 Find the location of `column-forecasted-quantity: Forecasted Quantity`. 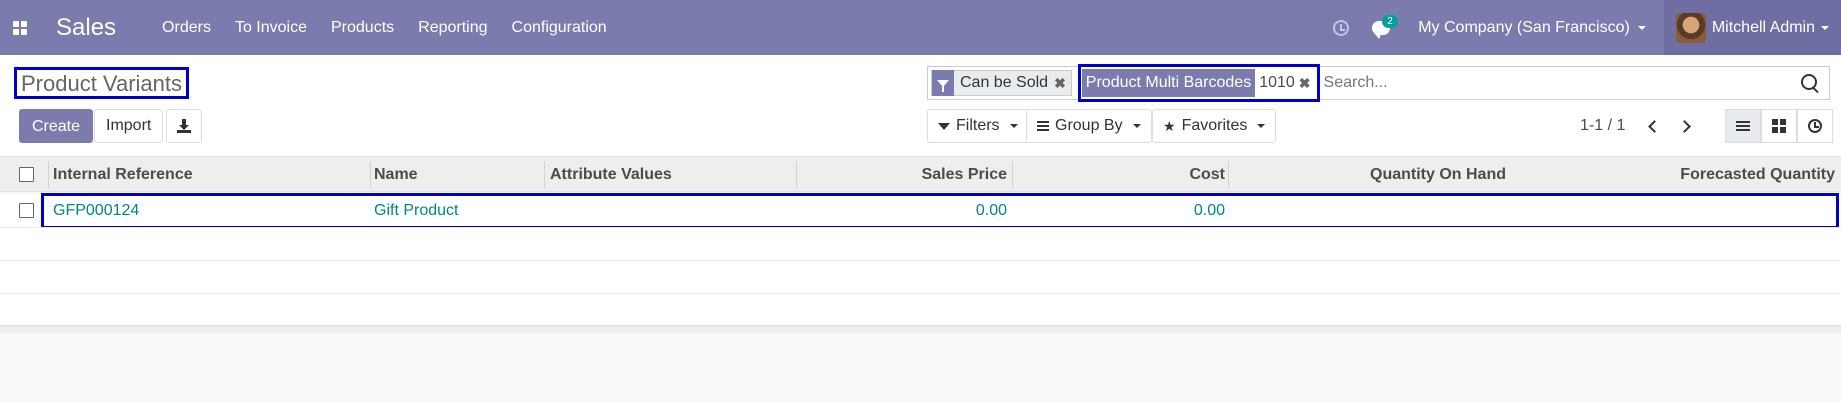

column-forecasted-quantity: Forecasted Quantity is located at coordinates (1757, 174).